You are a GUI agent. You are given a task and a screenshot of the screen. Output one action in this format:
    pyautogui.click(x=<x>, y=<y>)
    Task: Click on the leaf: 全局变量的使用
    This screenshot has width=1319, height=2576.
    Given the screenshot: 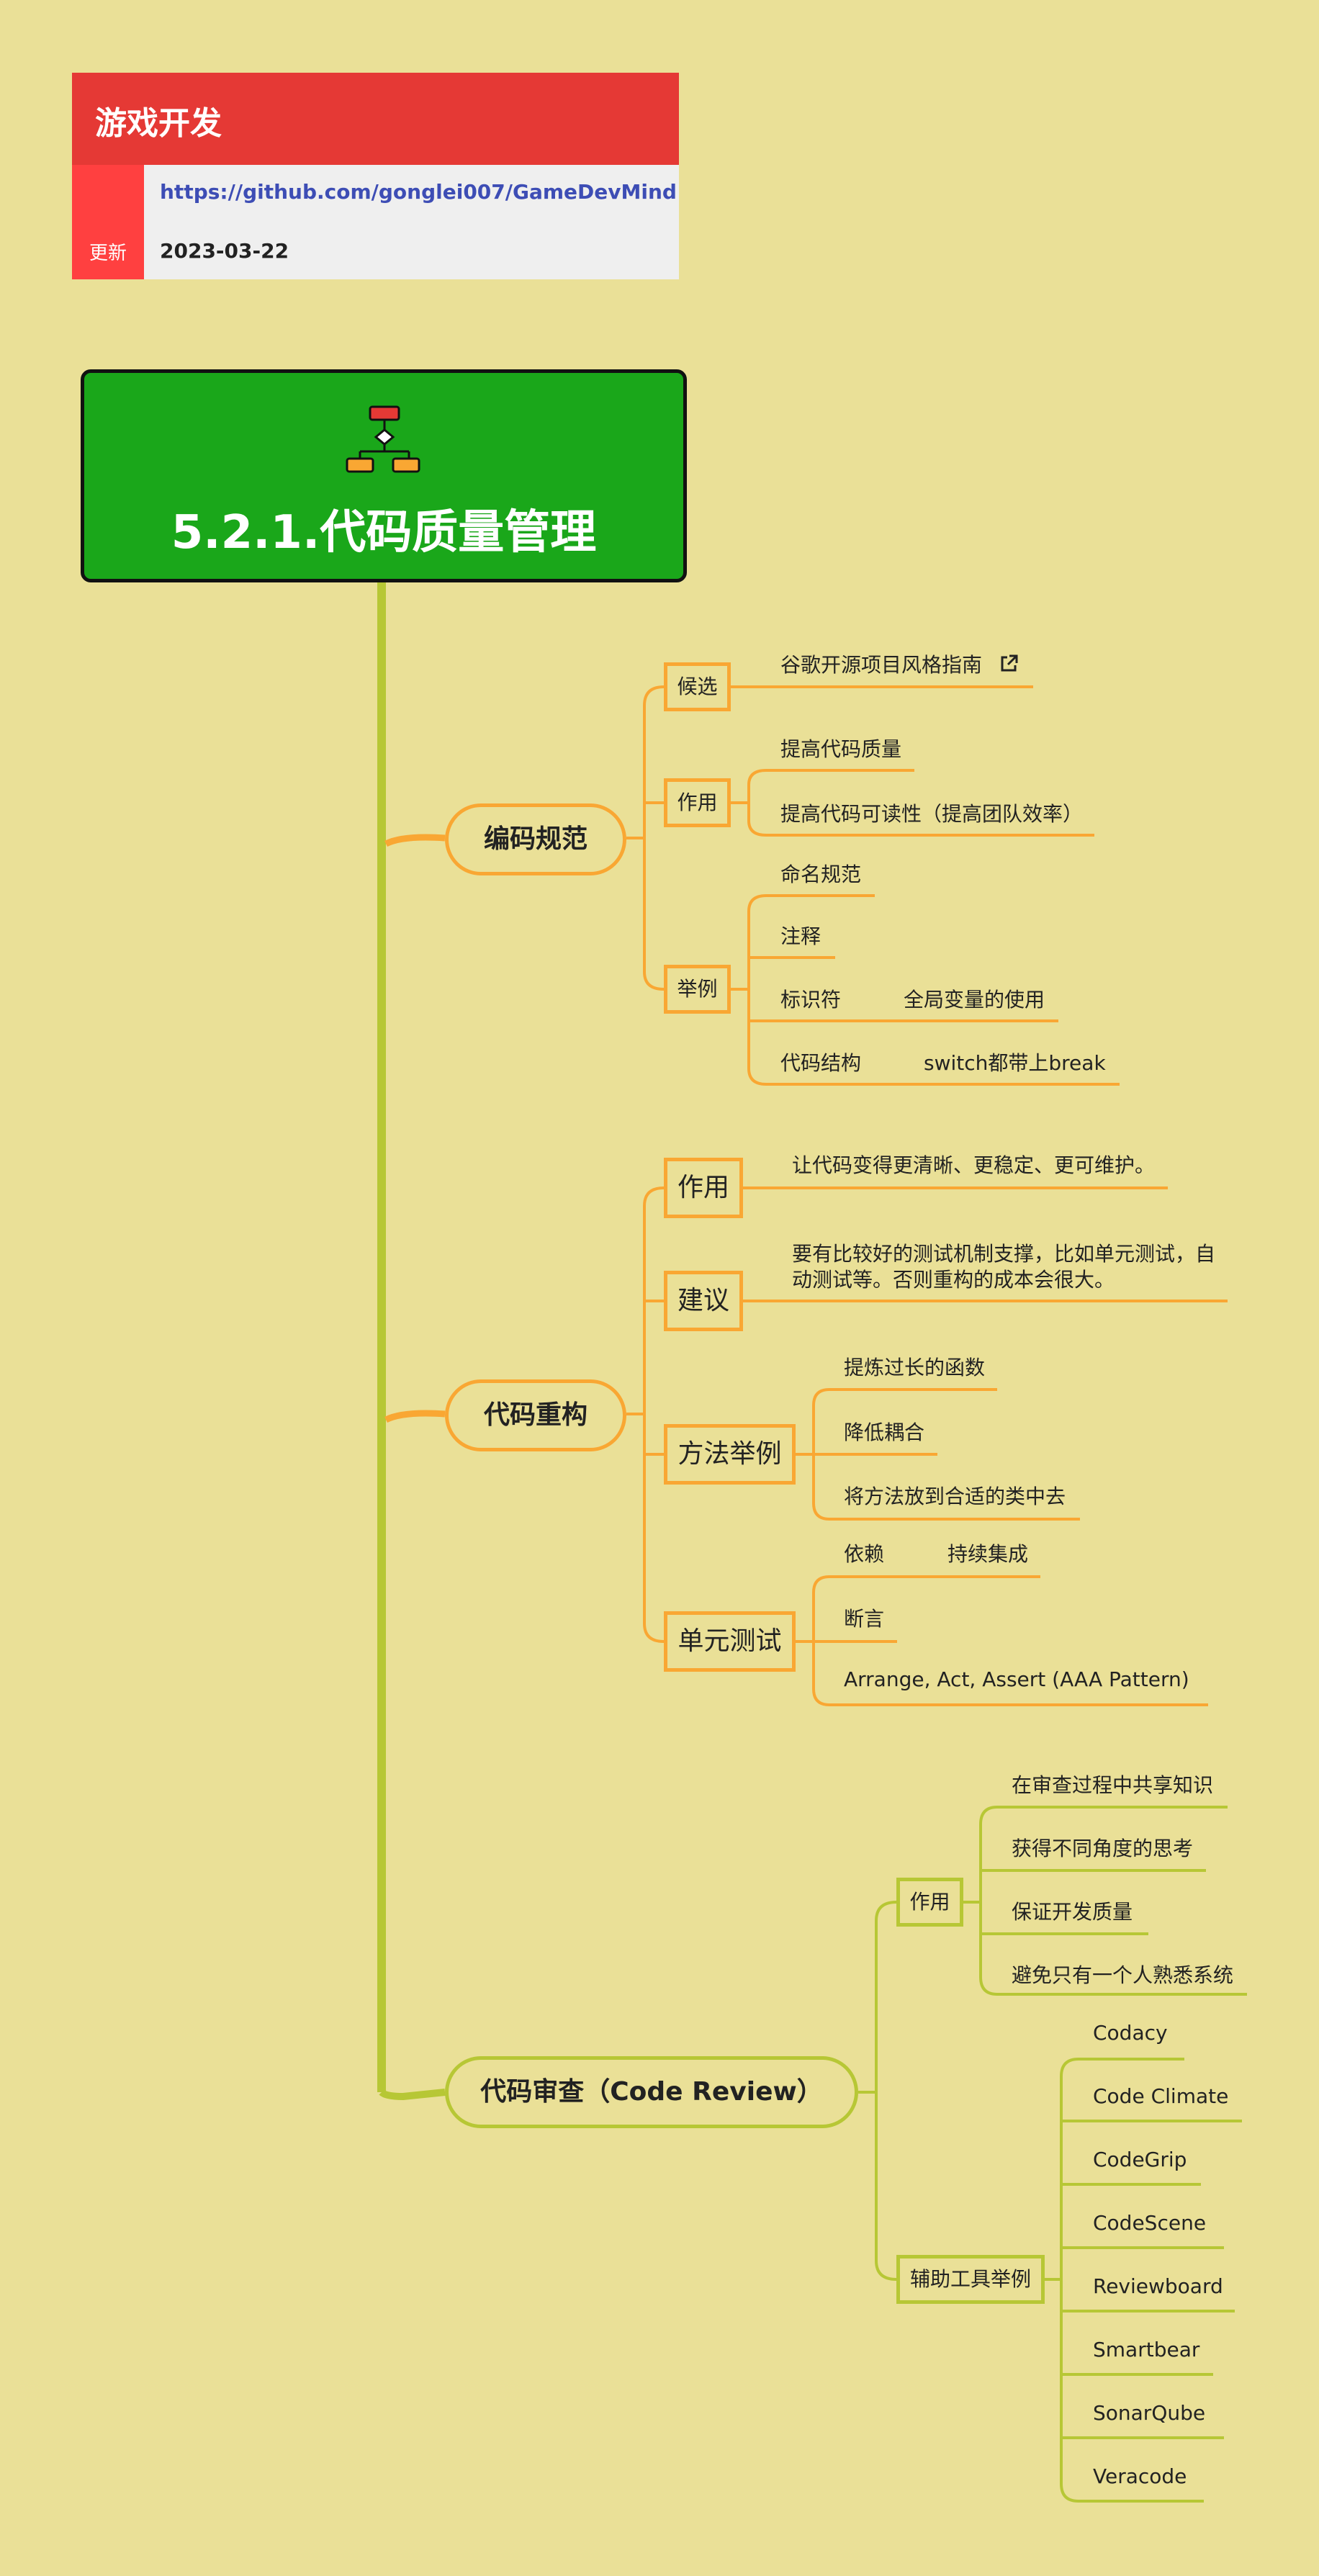 What is the action you would take?
    pyautogui.click(x=975, y=1000)
    